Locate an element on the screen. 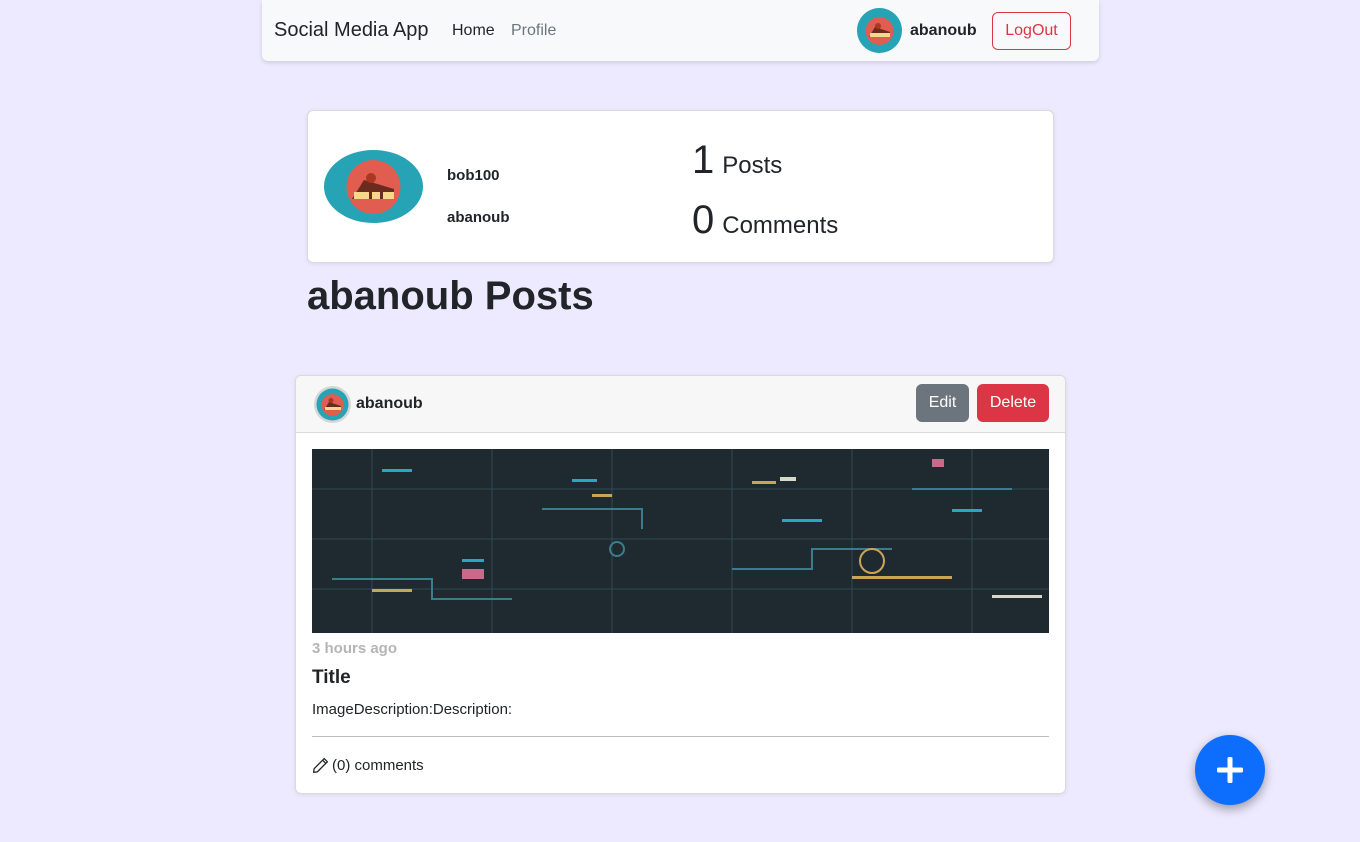  nav-link-profile: Profile is located at coordinates (533, 31).